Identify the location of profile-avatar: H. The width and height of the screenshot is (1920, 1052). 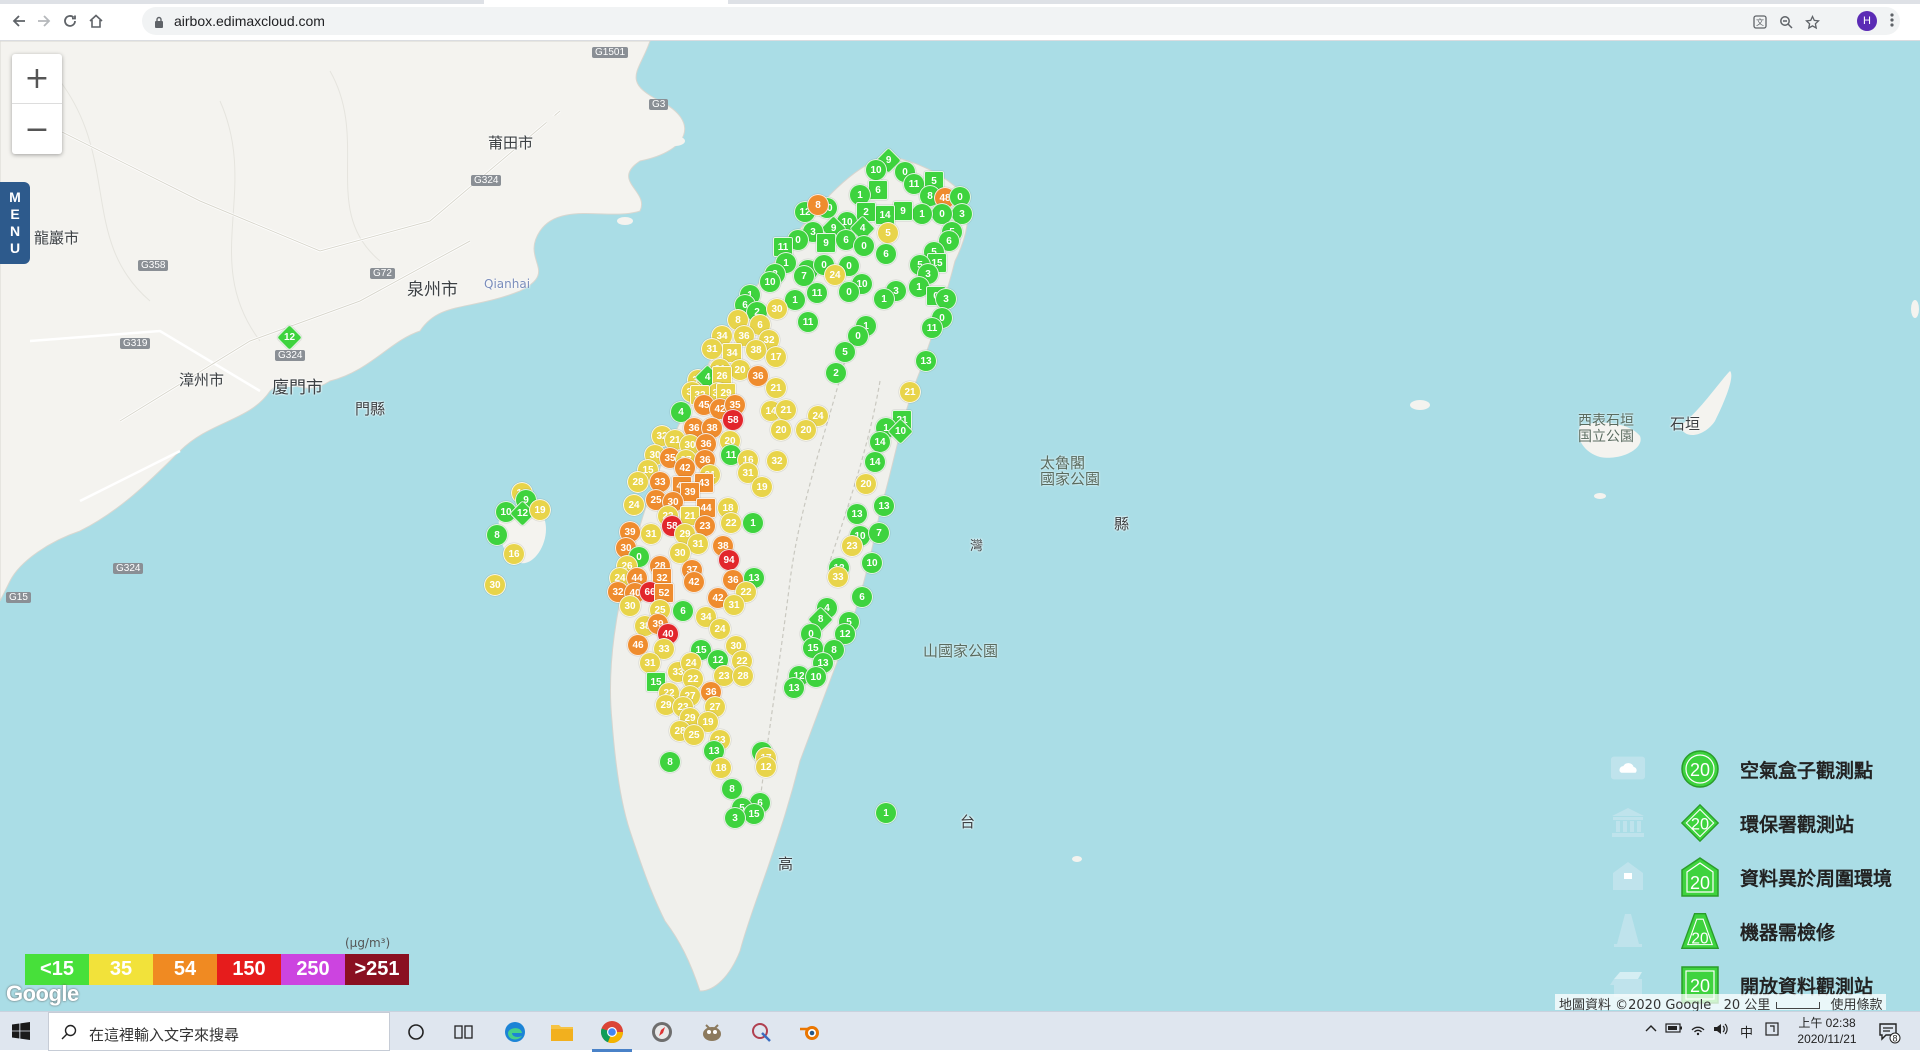
(1867, 21).